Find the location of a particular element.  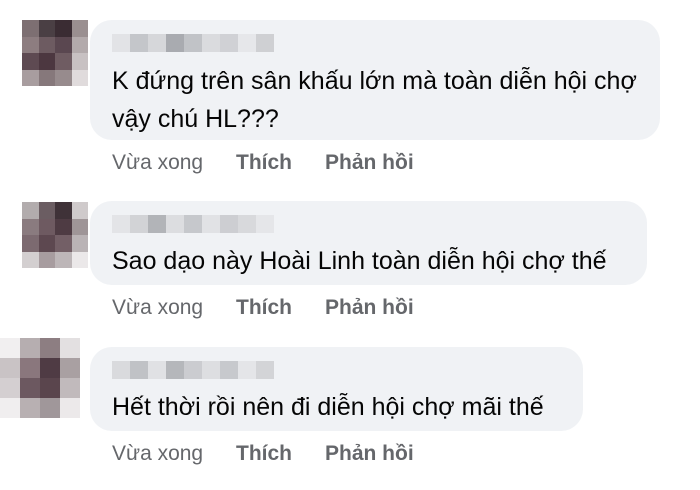

comment-bubble: Hết thời rồi nên đi diễn hội chợ mãi thế is located at coordinates (336, 389).